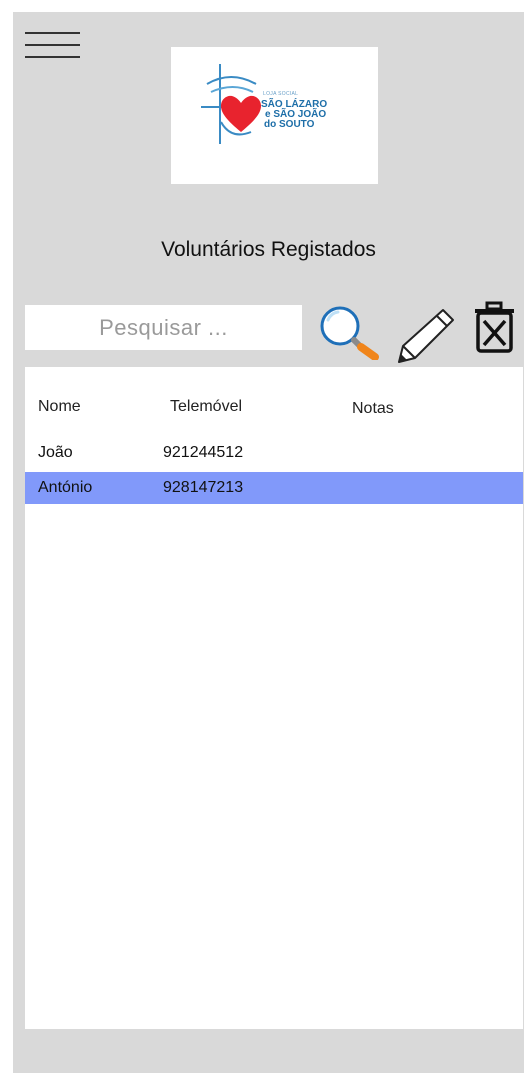 Image resolution: width=524 pixels, height=1073 pixels. Describe the element at coordinates (274, 453) in the screenshot. I see `table-row: João 921244512` at that location.